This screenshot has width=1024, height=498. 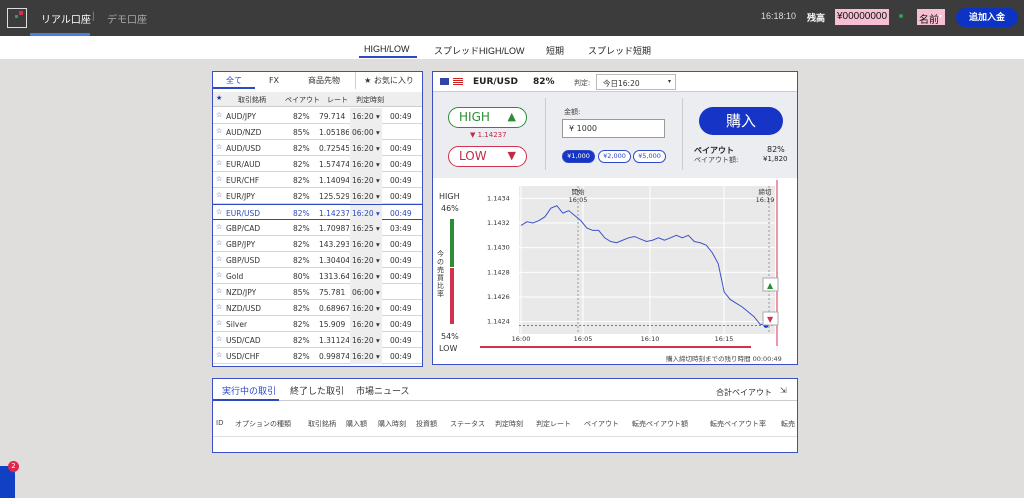 I want to click on payout-amount-value: ¥1,820, so click(x=775, y=159).